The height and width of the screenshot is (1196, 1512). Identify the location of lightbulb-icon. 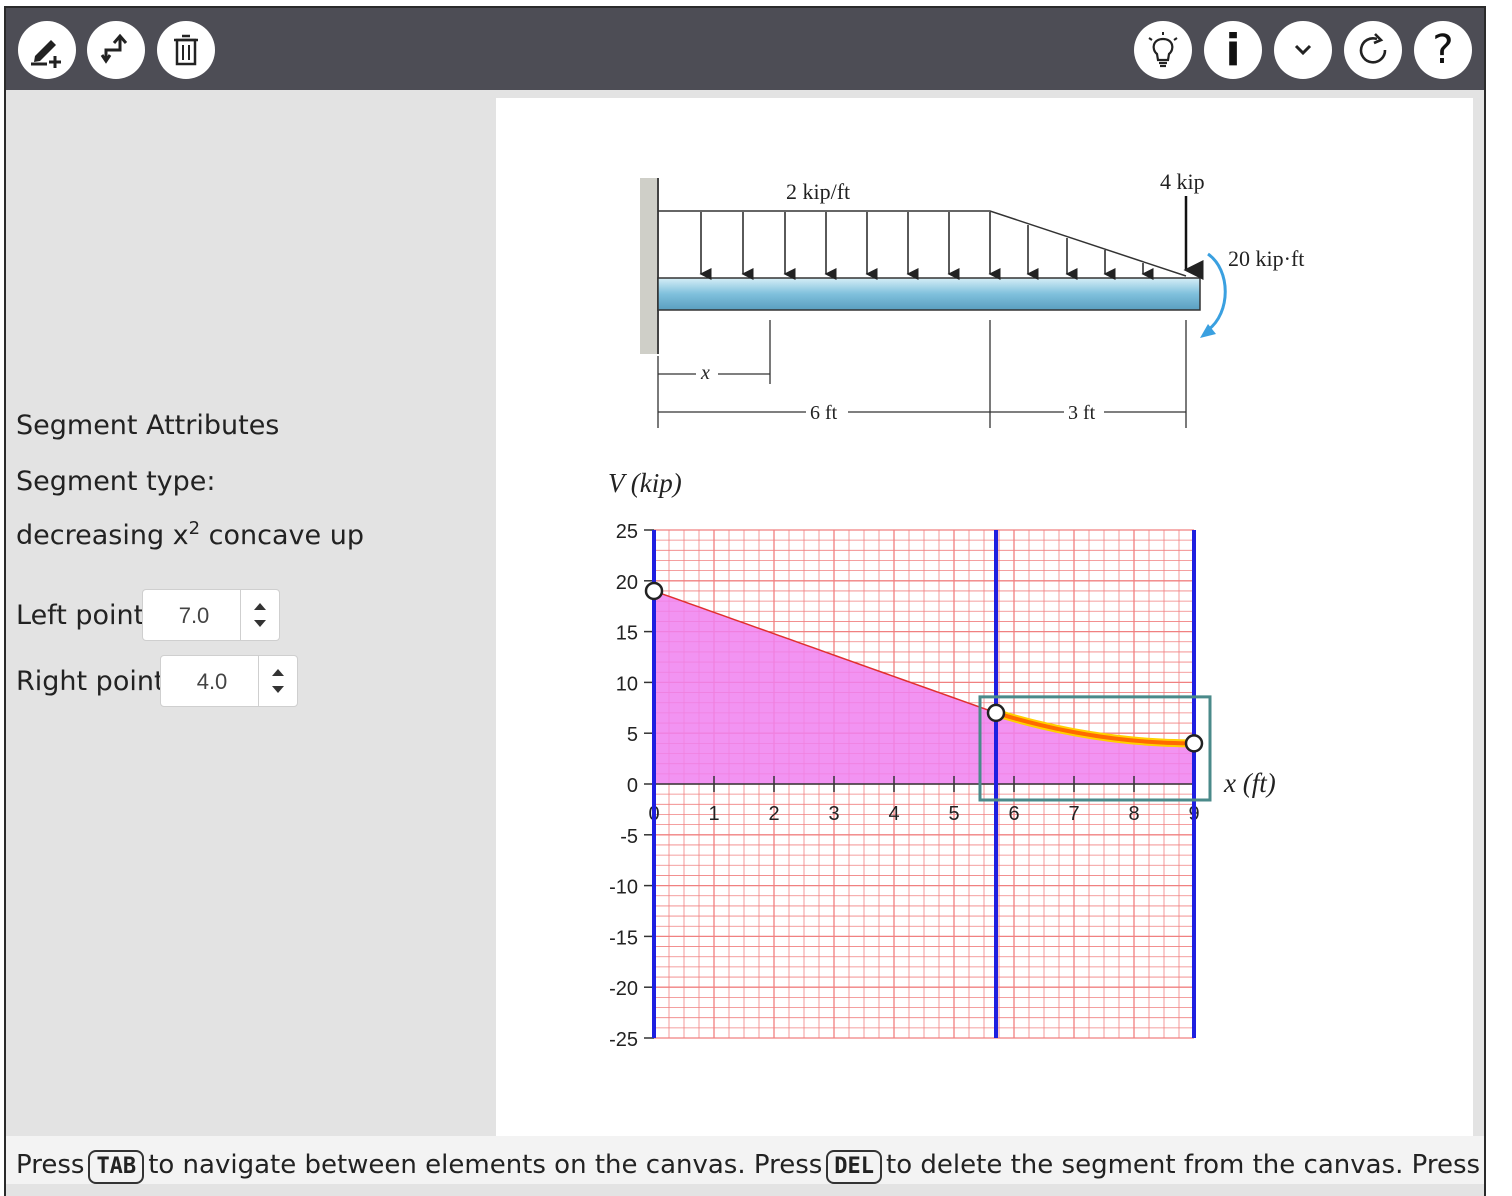
(1163, 50).